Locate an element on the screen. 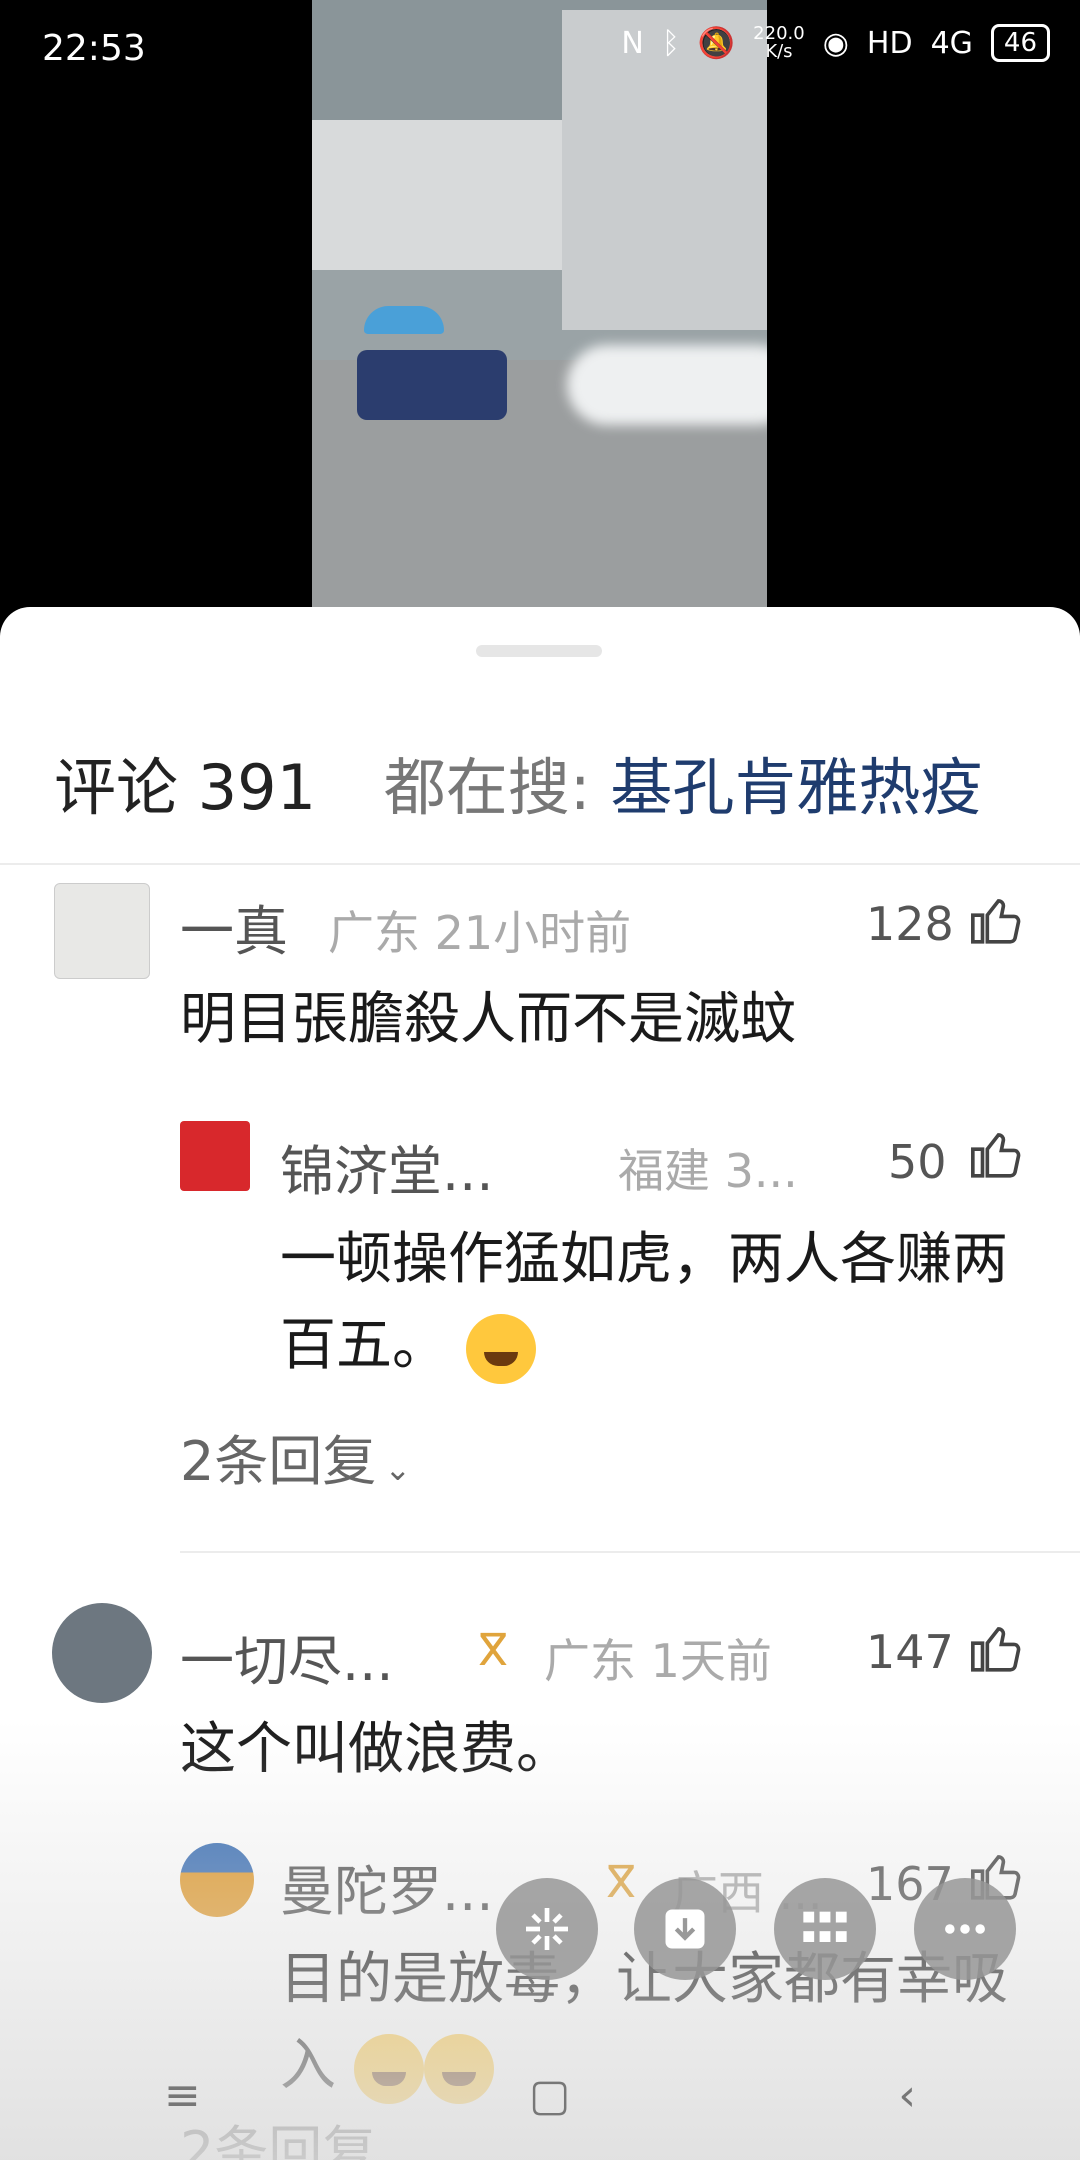 This screenshot has width=1080, height=2160. comments-header: 评论 391 都在搜: 基孔肯雅热疫 is located at coordinates (518, 782).